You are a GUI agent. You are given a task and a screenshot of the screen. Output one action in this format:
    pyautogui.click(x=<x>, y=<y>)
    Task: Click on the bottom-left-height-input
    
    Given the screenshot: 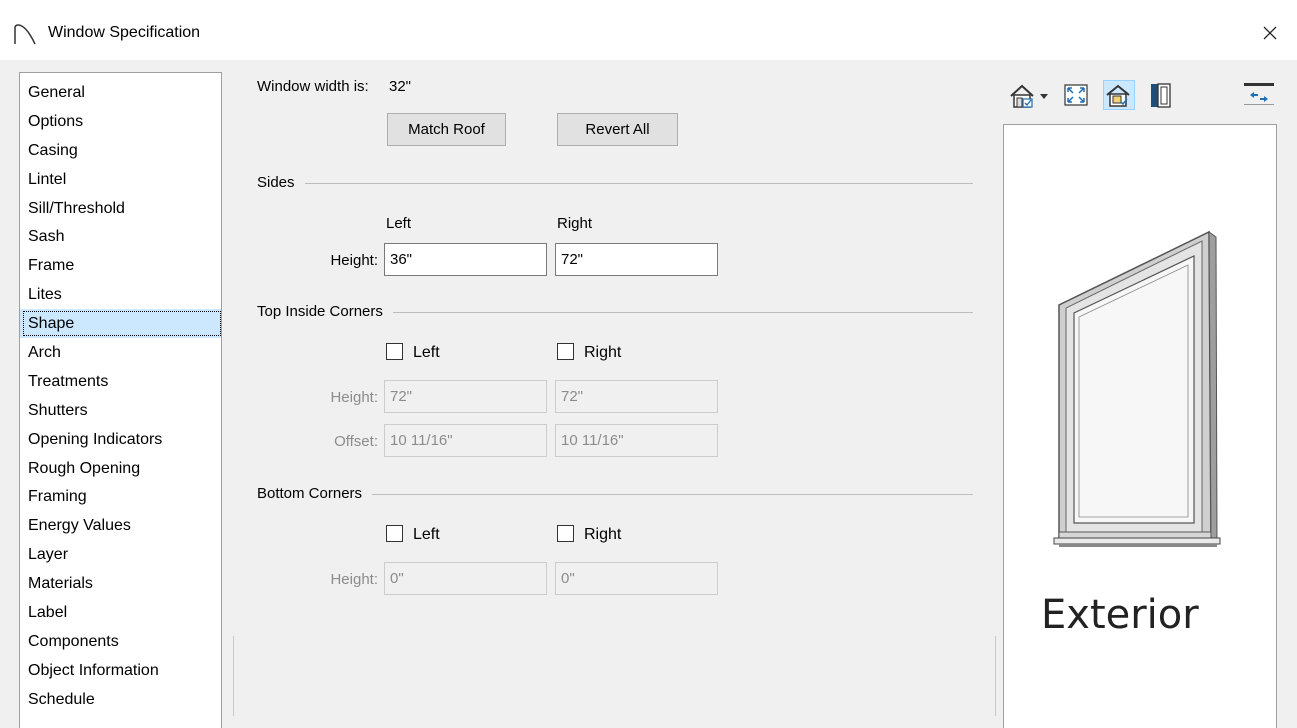 What is the action you would take?
    pyautogui.click(x=465, y=578)
    